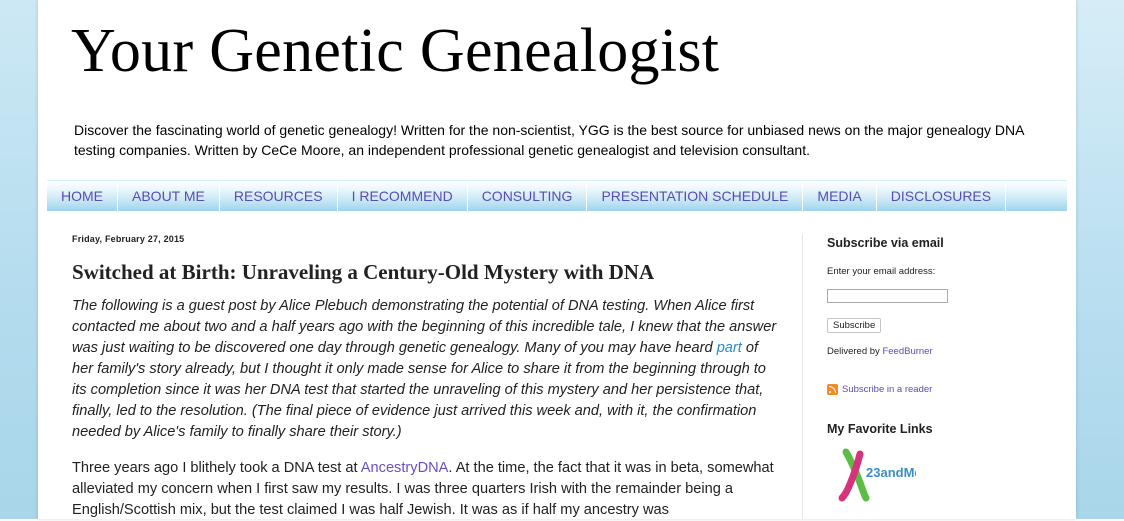 This screenshot has height=521, width=1124. I want to click on delivered-by-label: Delivered by, so click(855, 351).